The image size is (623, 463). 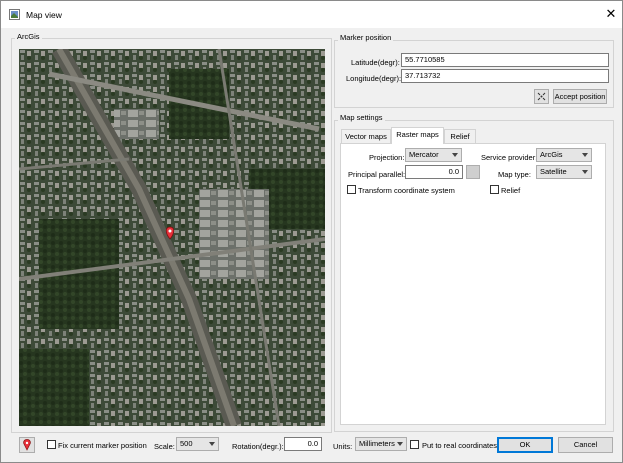 I want to click on projection-select: Mercator, so click(x=433, y=155).